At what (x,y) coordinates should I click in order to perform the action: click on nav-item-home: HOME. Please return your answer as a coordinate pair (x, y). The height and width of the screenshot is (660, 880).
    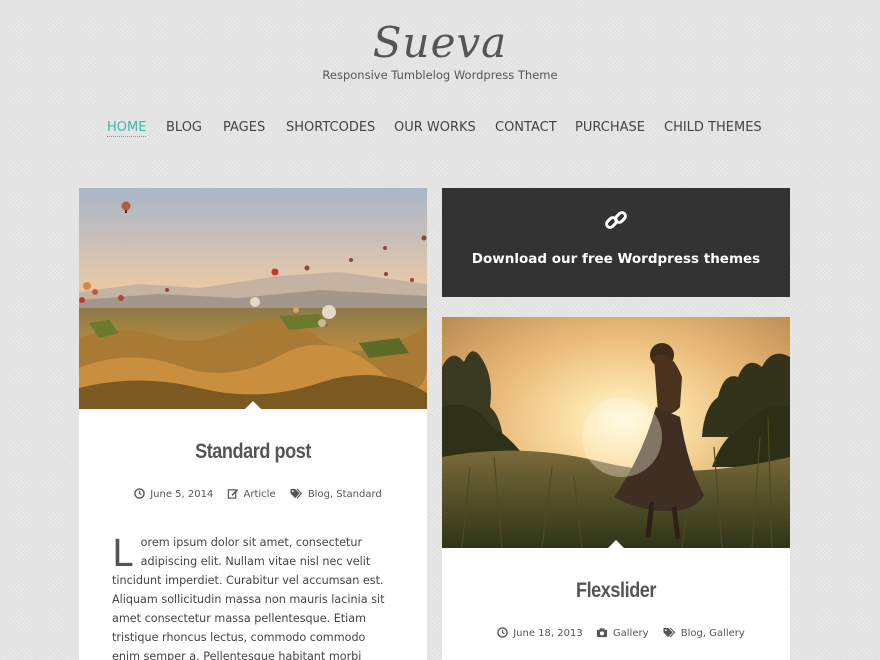
    Looking at the image, I should click on (127, 128).